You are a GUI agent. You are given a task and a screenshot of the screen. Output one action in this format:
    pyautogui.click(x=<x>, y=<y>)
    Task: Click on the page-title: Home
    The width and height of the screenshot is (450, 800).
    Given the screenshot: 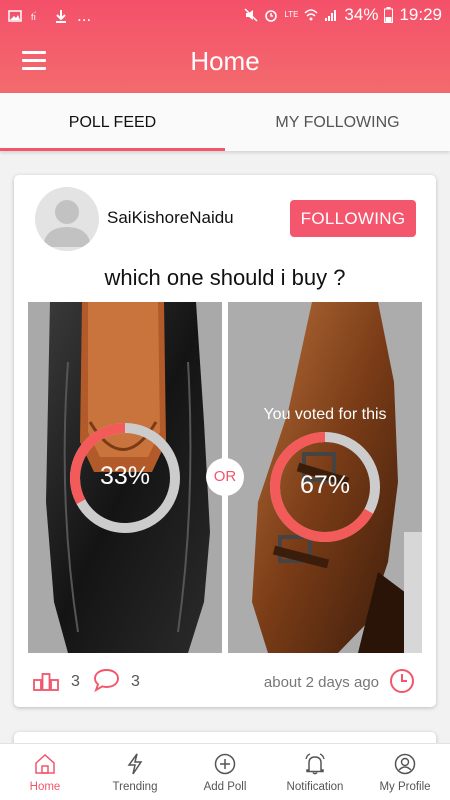 What is the action you would take?
    pyautogui.click(x=225, y=61)
    